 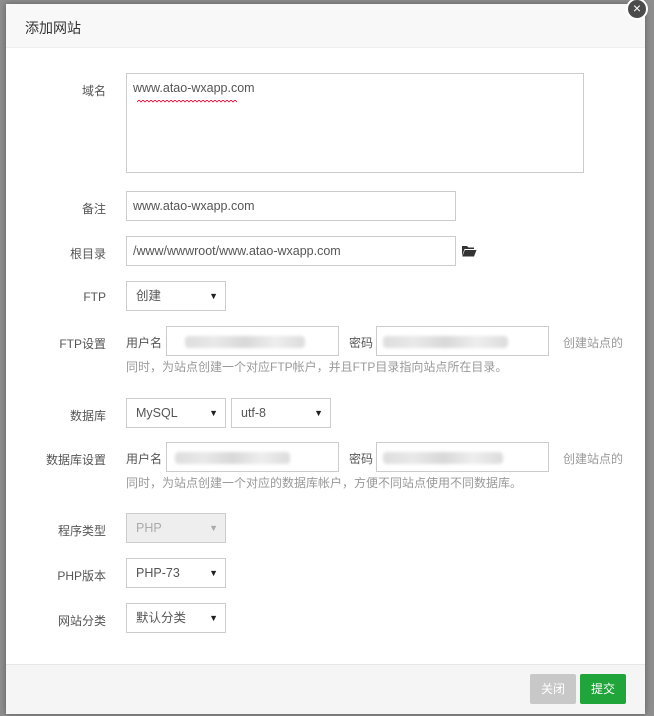 I want to click on database-type-select: MySQL ▼, so click(x=176, y=413).